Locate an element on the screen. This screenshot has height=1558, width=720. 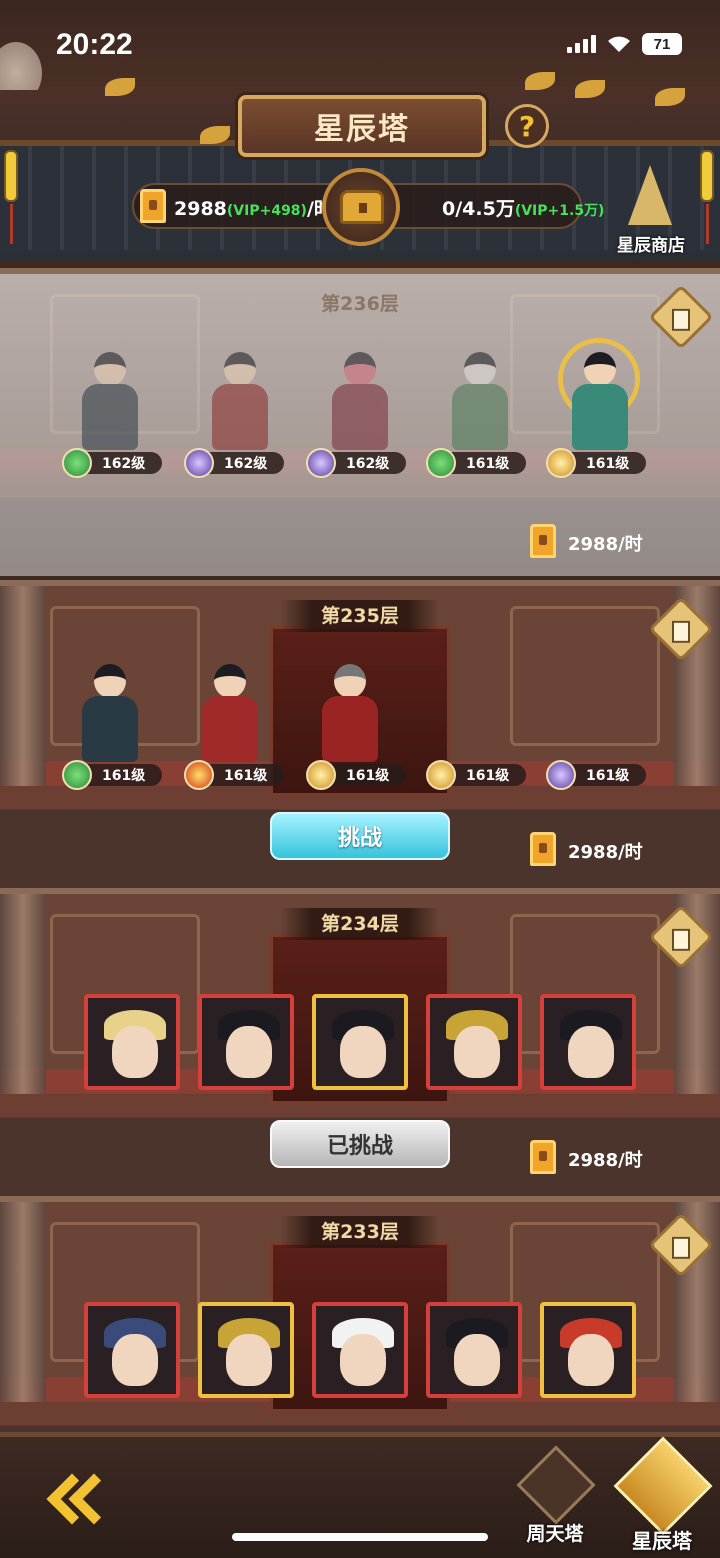
storage-value: 0/4.5万 is located at coordinates (478, 209).